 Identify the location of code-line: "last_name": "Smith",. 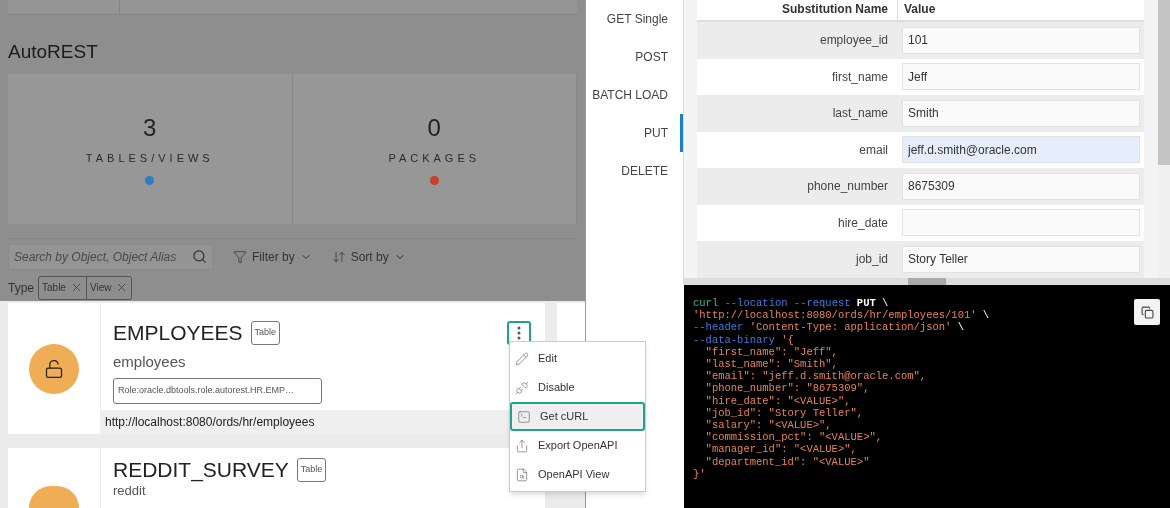
(771, 364).